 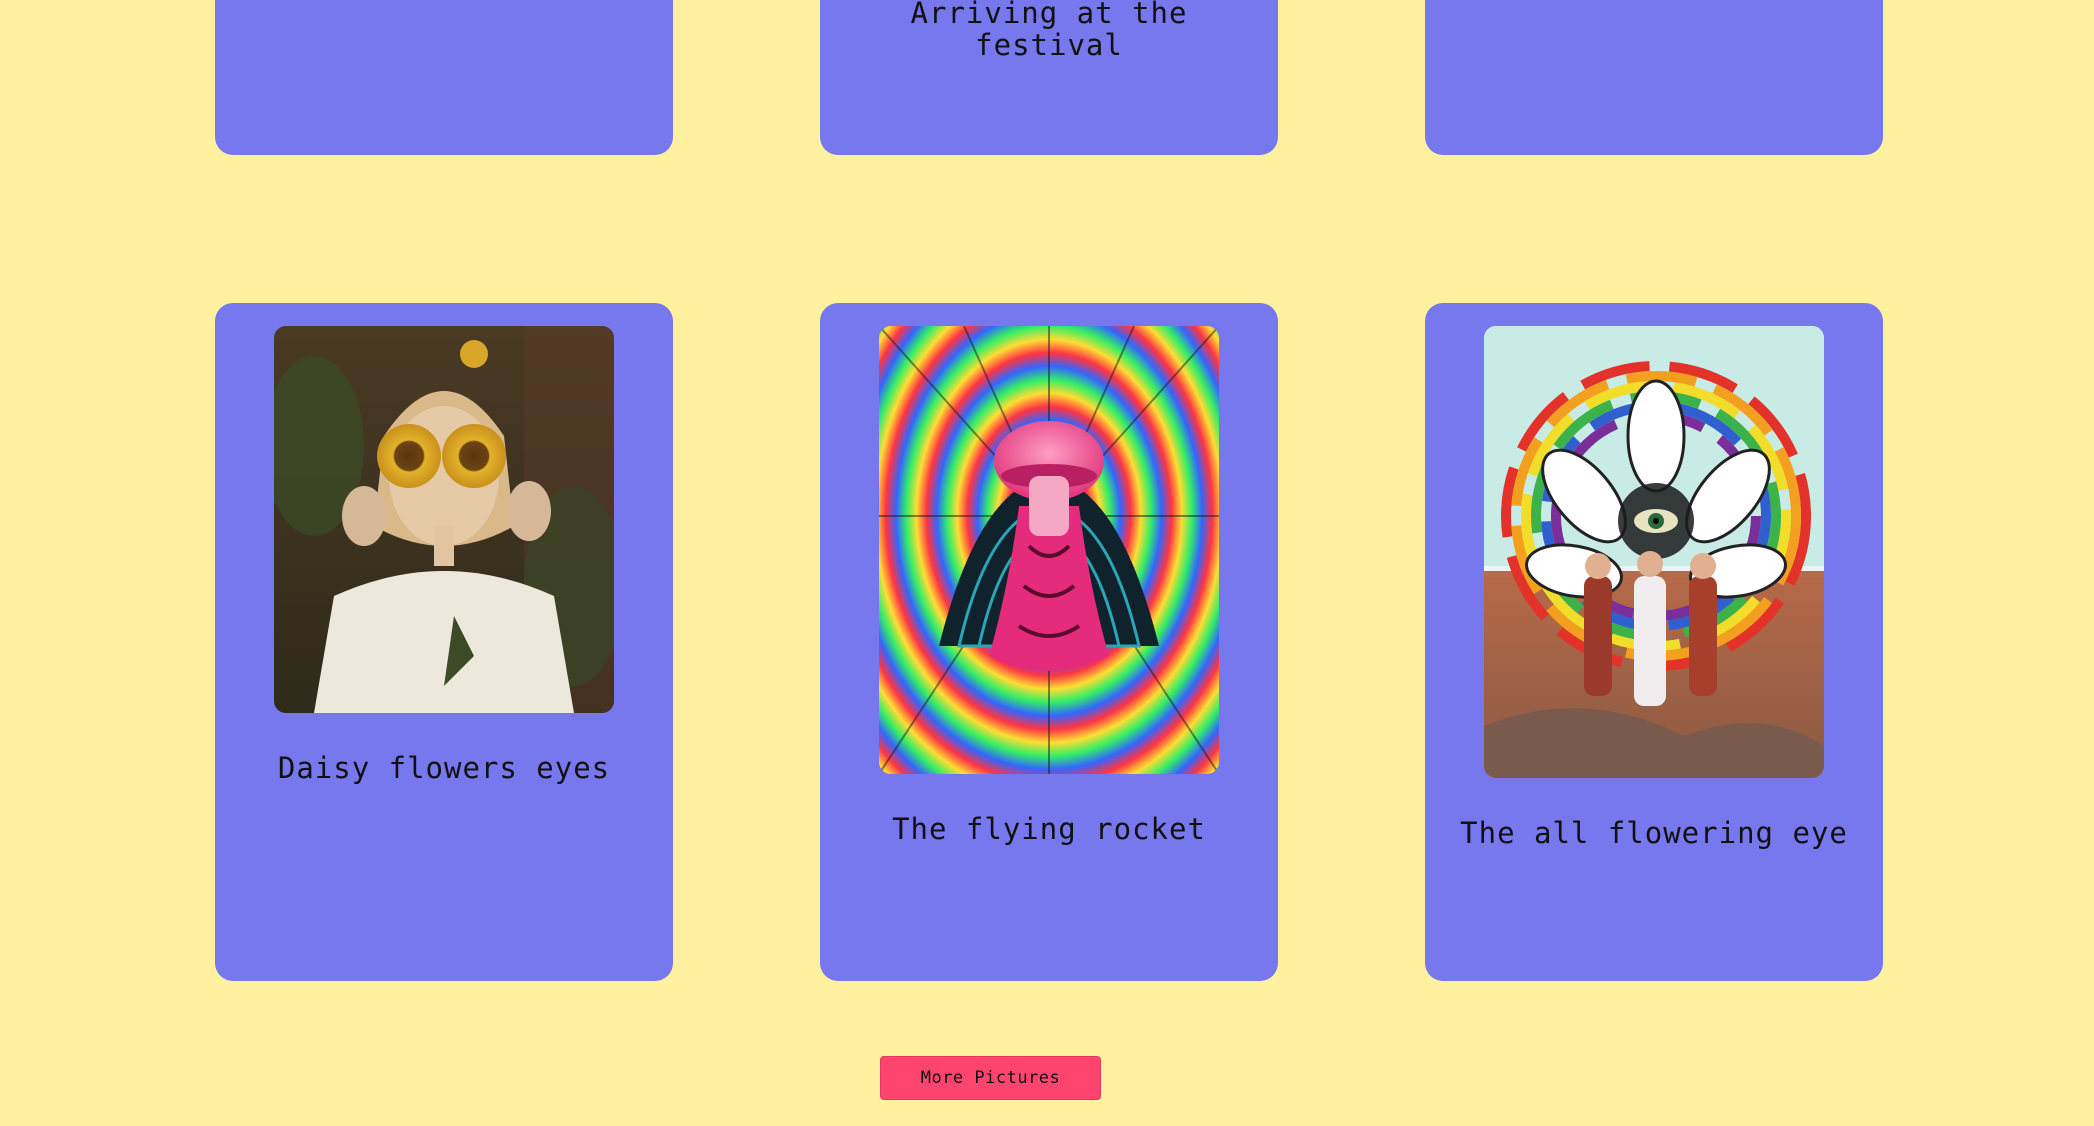 I want to click on gallery-card: The flying rocket, so click(x=1049, y=642).